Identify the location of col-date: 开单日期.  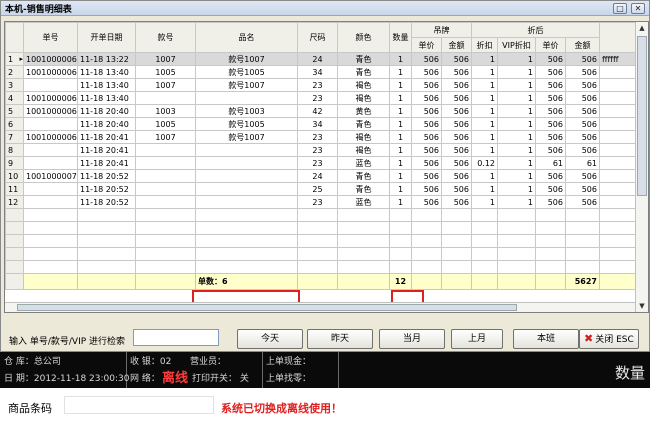
(106, 37).